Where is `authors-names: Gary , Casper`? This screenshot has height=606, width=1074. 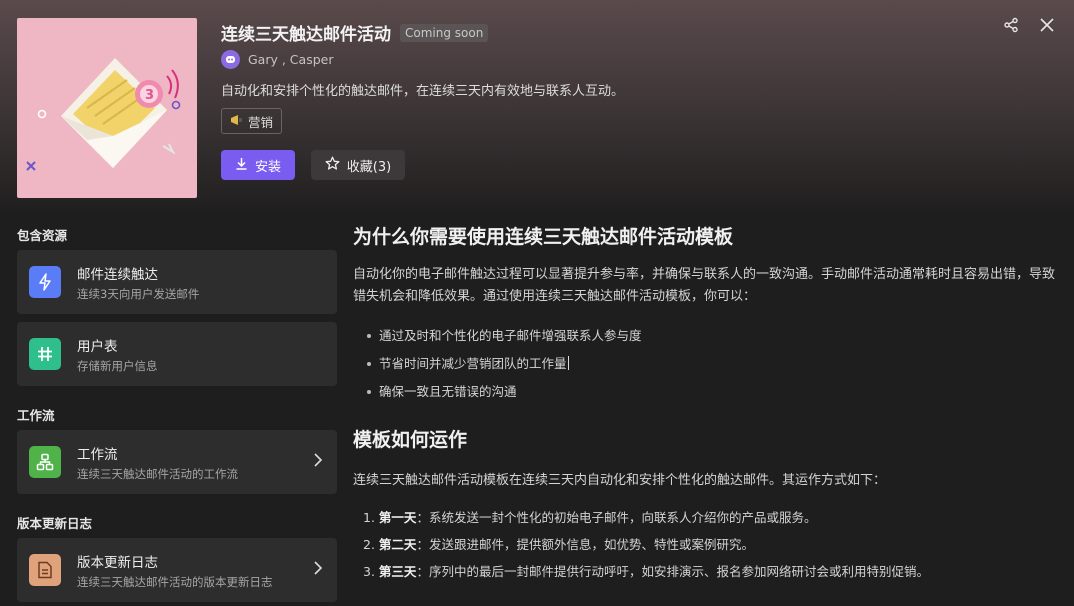
authors-names: Gary , Casper is located at coordinates (291, 59).